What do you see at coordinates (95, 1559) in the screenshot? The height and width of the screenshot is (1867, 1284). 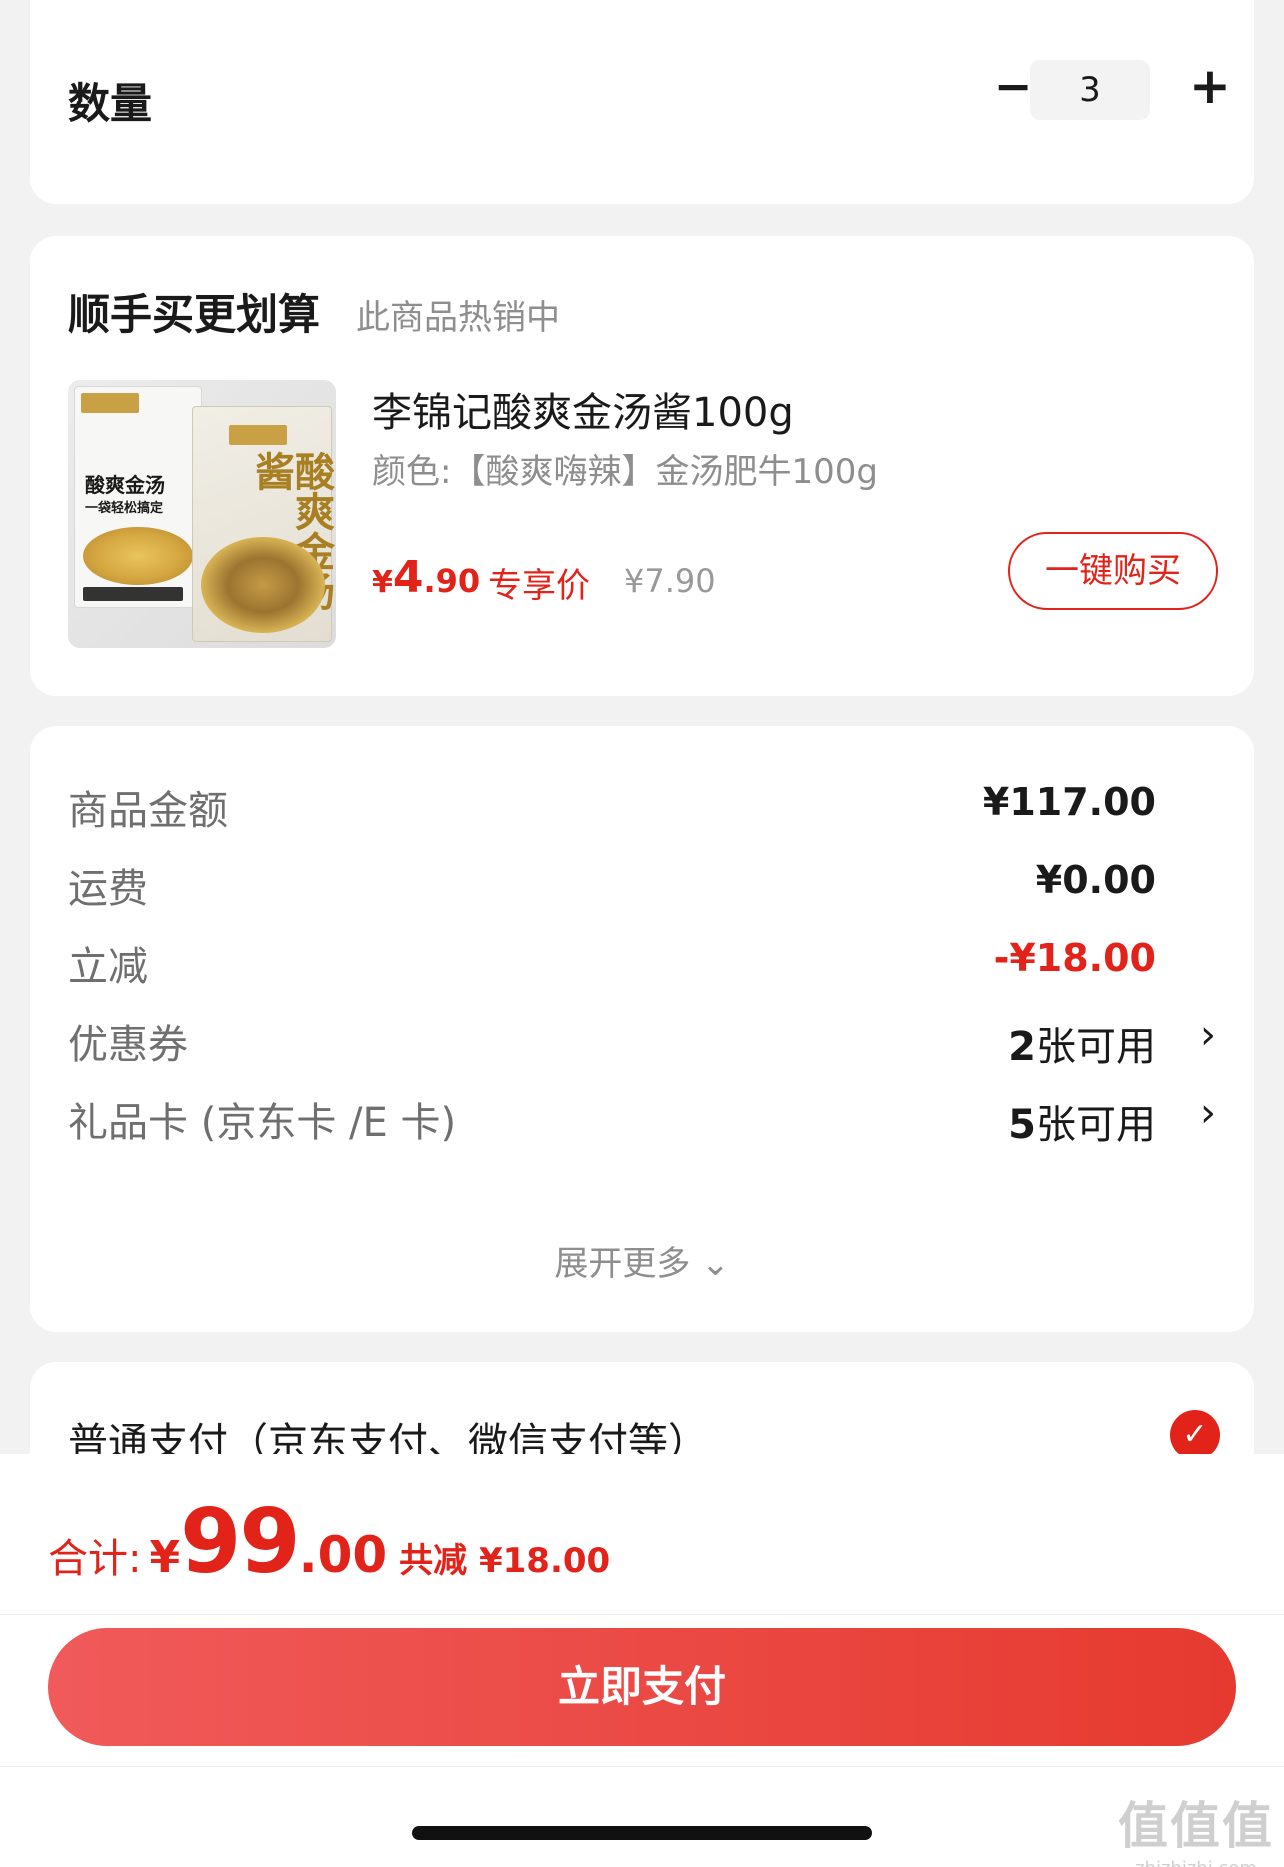 I see `total-label: 合计:` at bounding box center [95, 1559].